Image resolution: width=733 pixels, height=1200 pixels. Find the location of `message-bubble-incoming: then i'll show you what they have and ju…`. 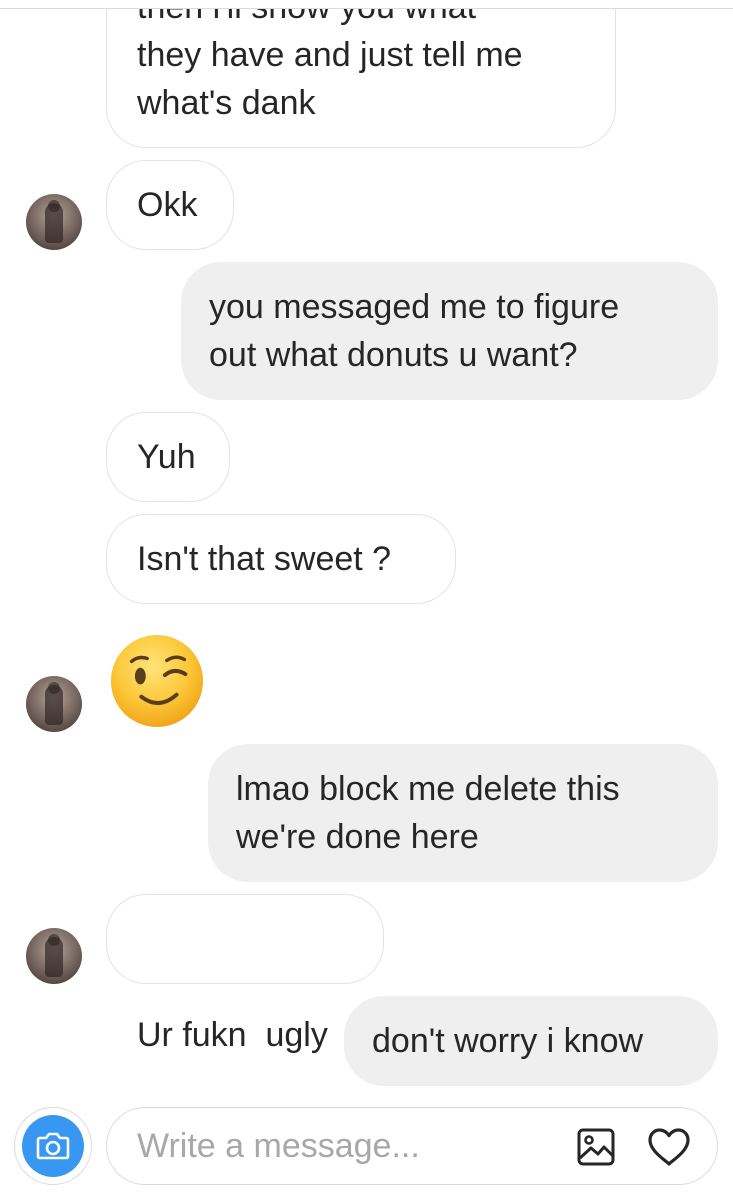

message-bubble-incoming: then i'll show you what they have and ju… is located at coordinates (361, 74).